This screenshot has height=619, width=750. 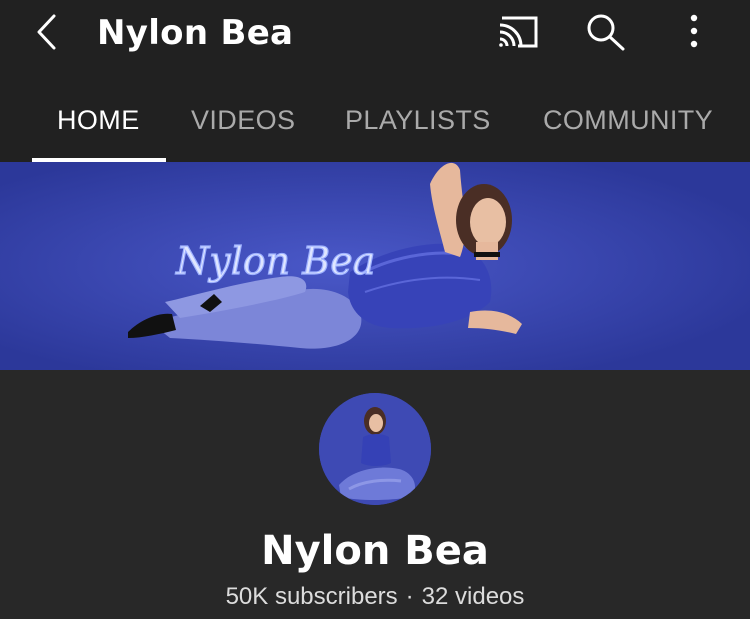 I want to click on banner-logo-text: Nylon Bea, so click(x=275, y=261).